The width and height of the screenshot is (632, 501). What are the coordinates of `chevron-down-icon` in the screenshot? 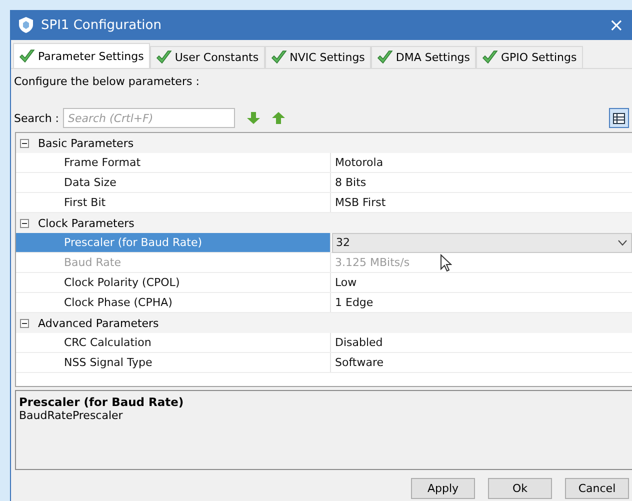 It's located at (622, 243).